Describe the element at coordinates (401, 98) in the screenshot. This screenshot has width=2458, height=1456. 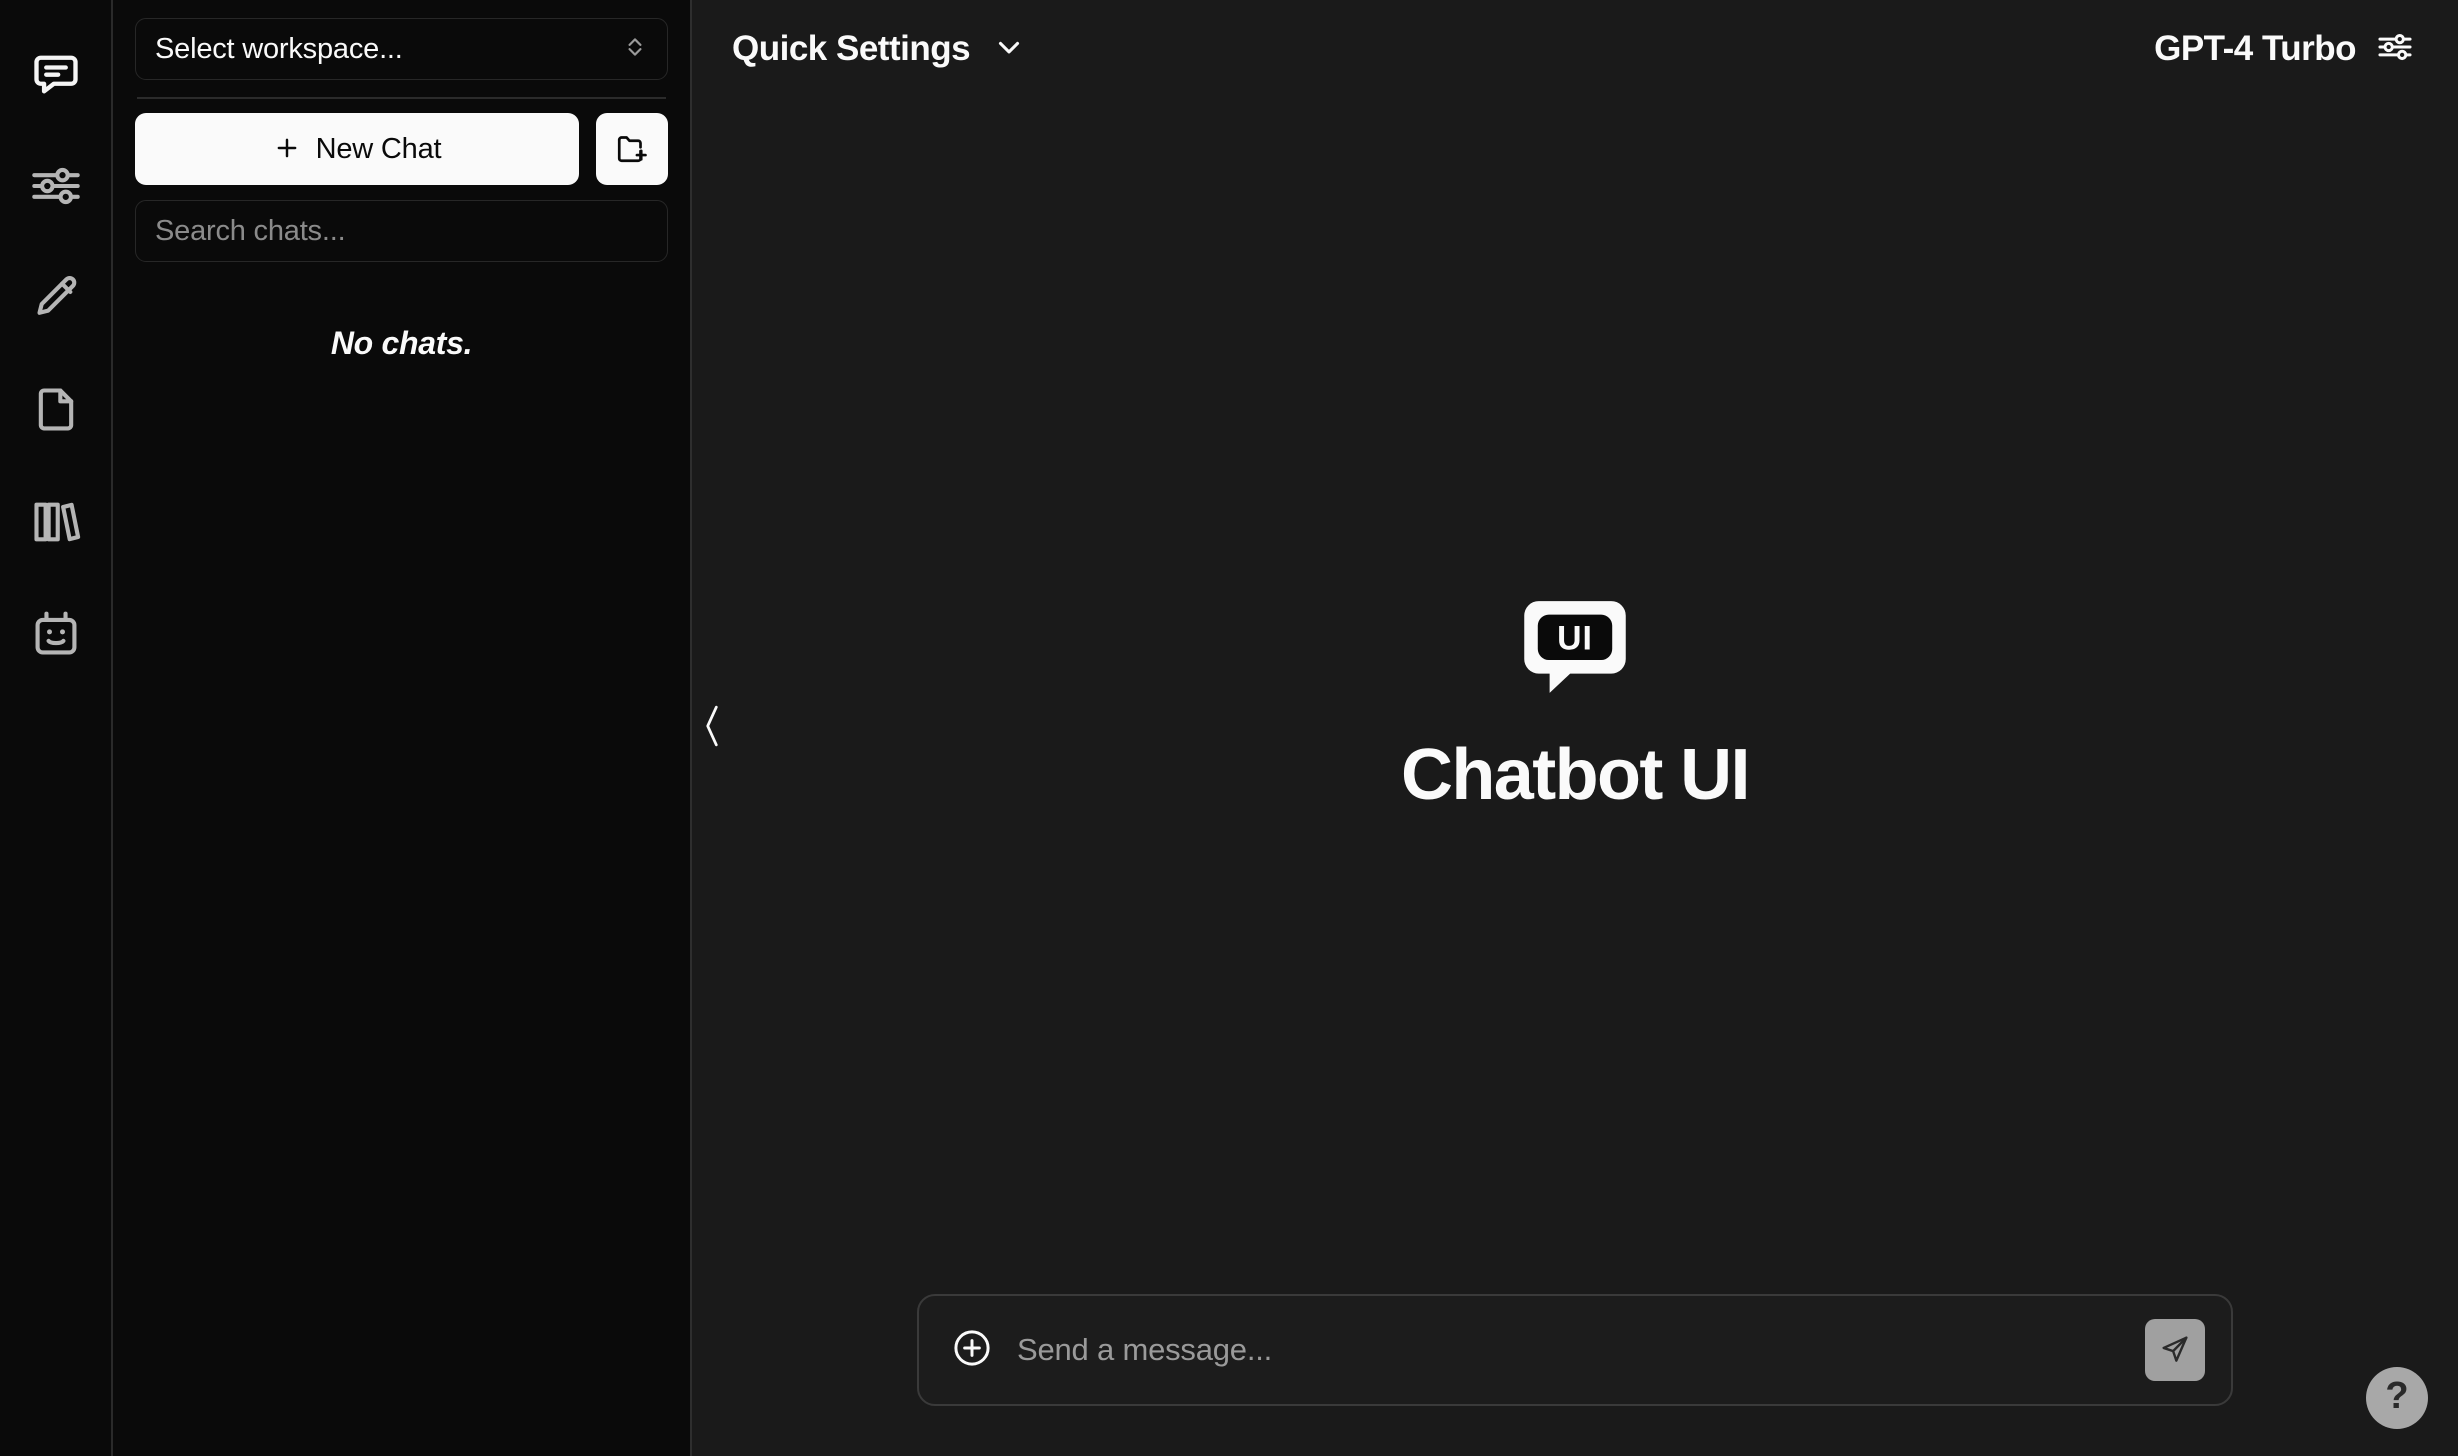
I see `sidebar-divider` at that location.